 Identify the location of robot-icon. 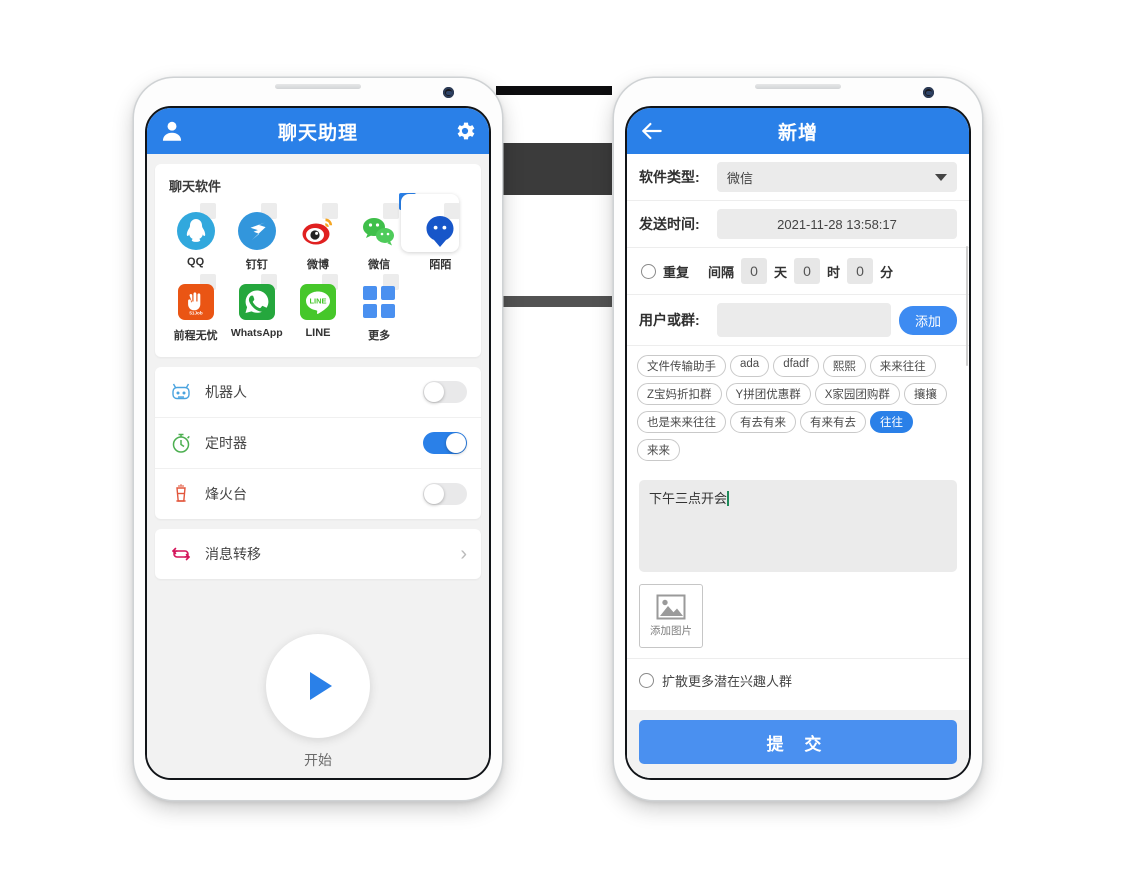
(181, 392).